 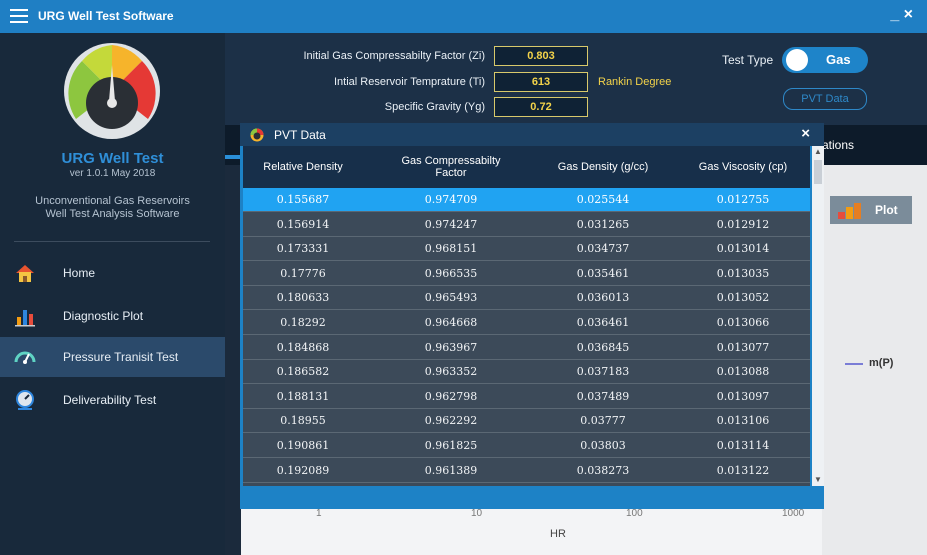 I want to click on test-type-toggle: Gas, so click(x=825, y=60).